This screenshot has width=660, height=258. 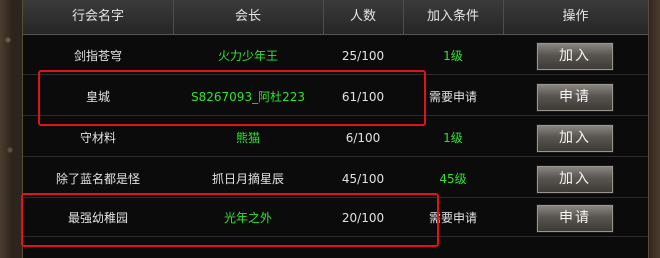 I want to click on member-count: 6/100, so click(x=363, y=138).